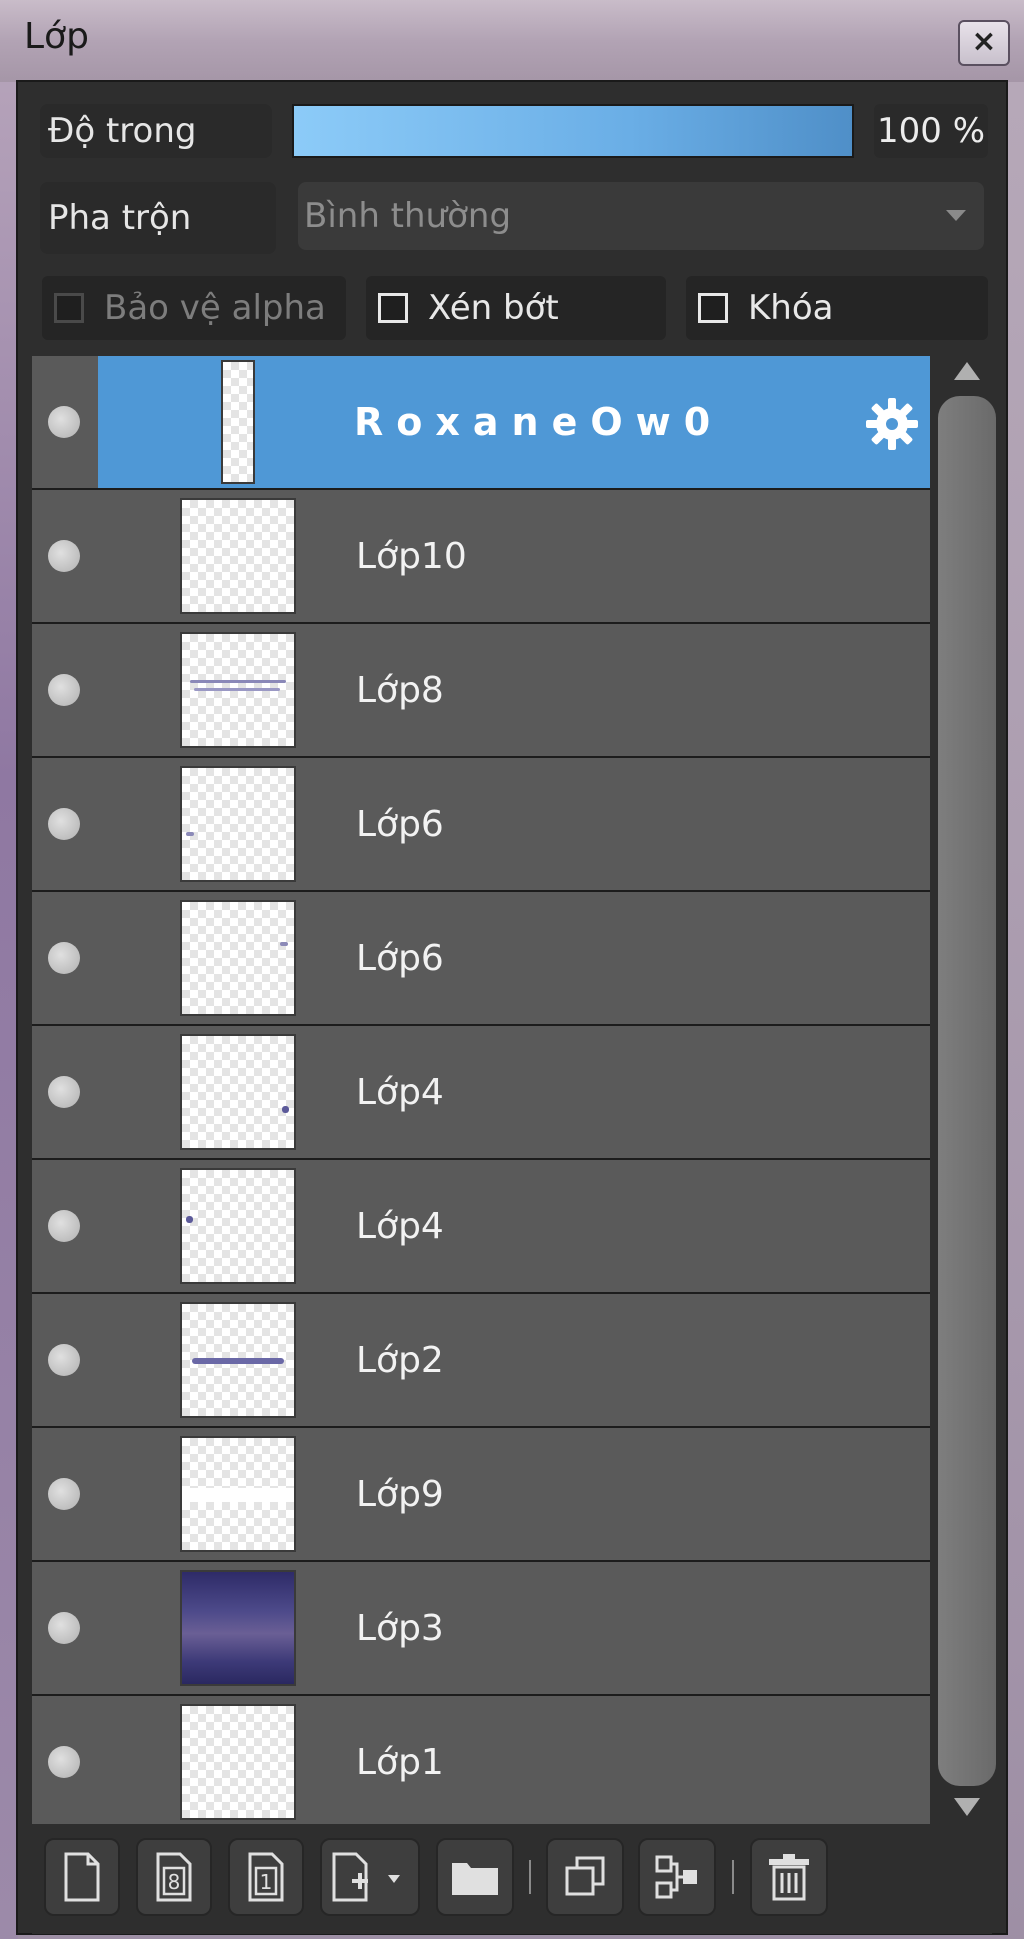 The height and width of the screenshot is (1939, 1024). Describe the element at coordinates (411, 556) in the screenshot. I see `layer-name: Lớp10` at that location.